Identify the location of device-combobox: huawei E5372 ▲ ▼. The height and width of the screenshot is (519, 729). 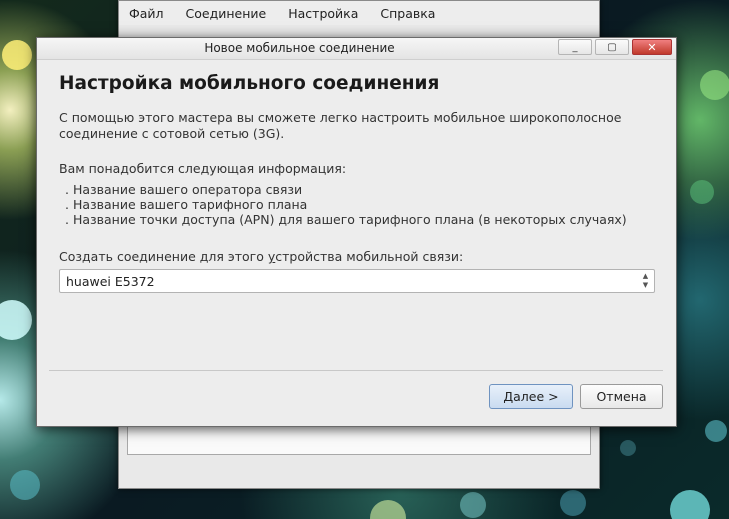
(357, 281).